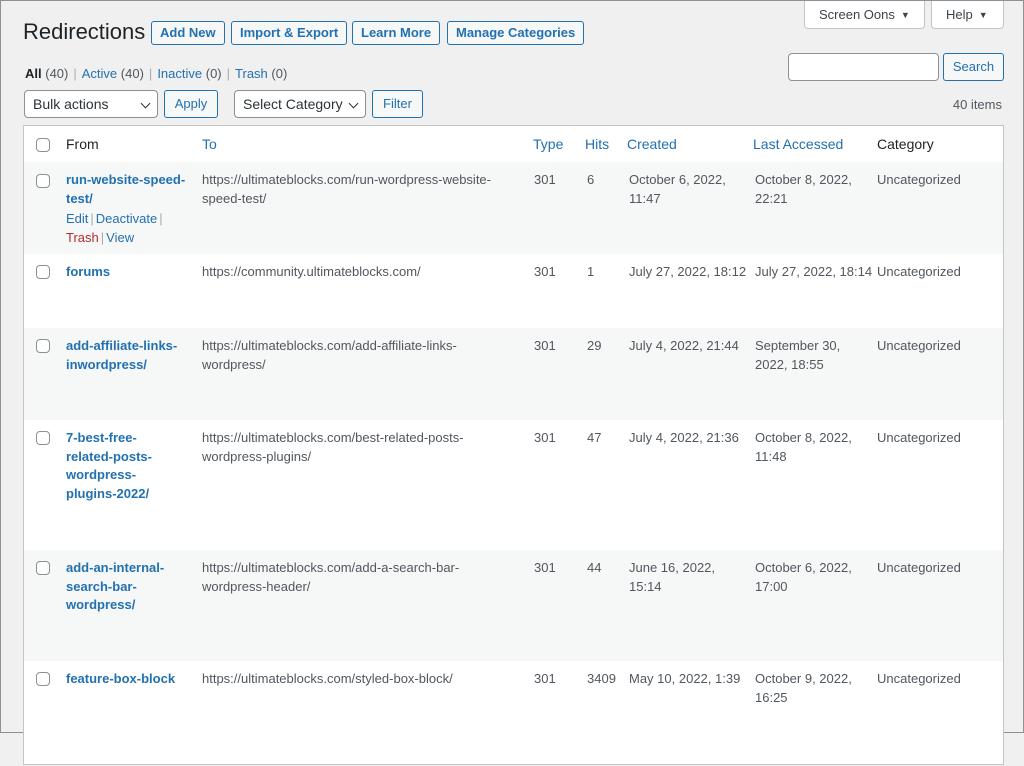  What do you see at coordinates (120, 237) in the screenshot?
I see `view-link: View` at bounding box center [120, 237].